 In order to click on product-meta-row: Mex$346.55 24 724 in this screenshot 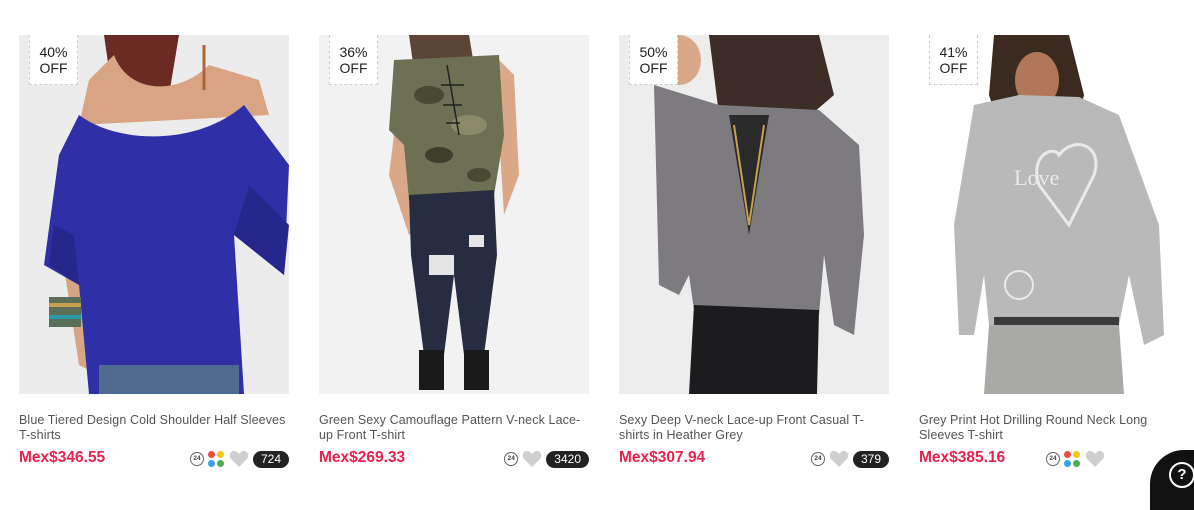, I will do `click(154, 459)`.